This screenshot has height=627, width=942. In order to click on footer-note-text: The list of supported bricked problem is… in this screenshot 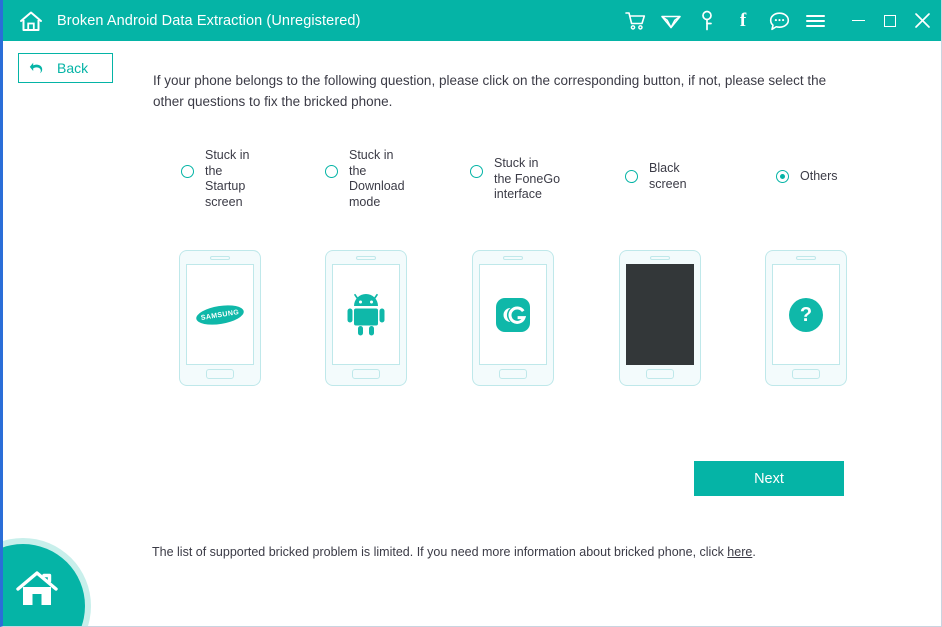, I will do `click(440, 552)`.